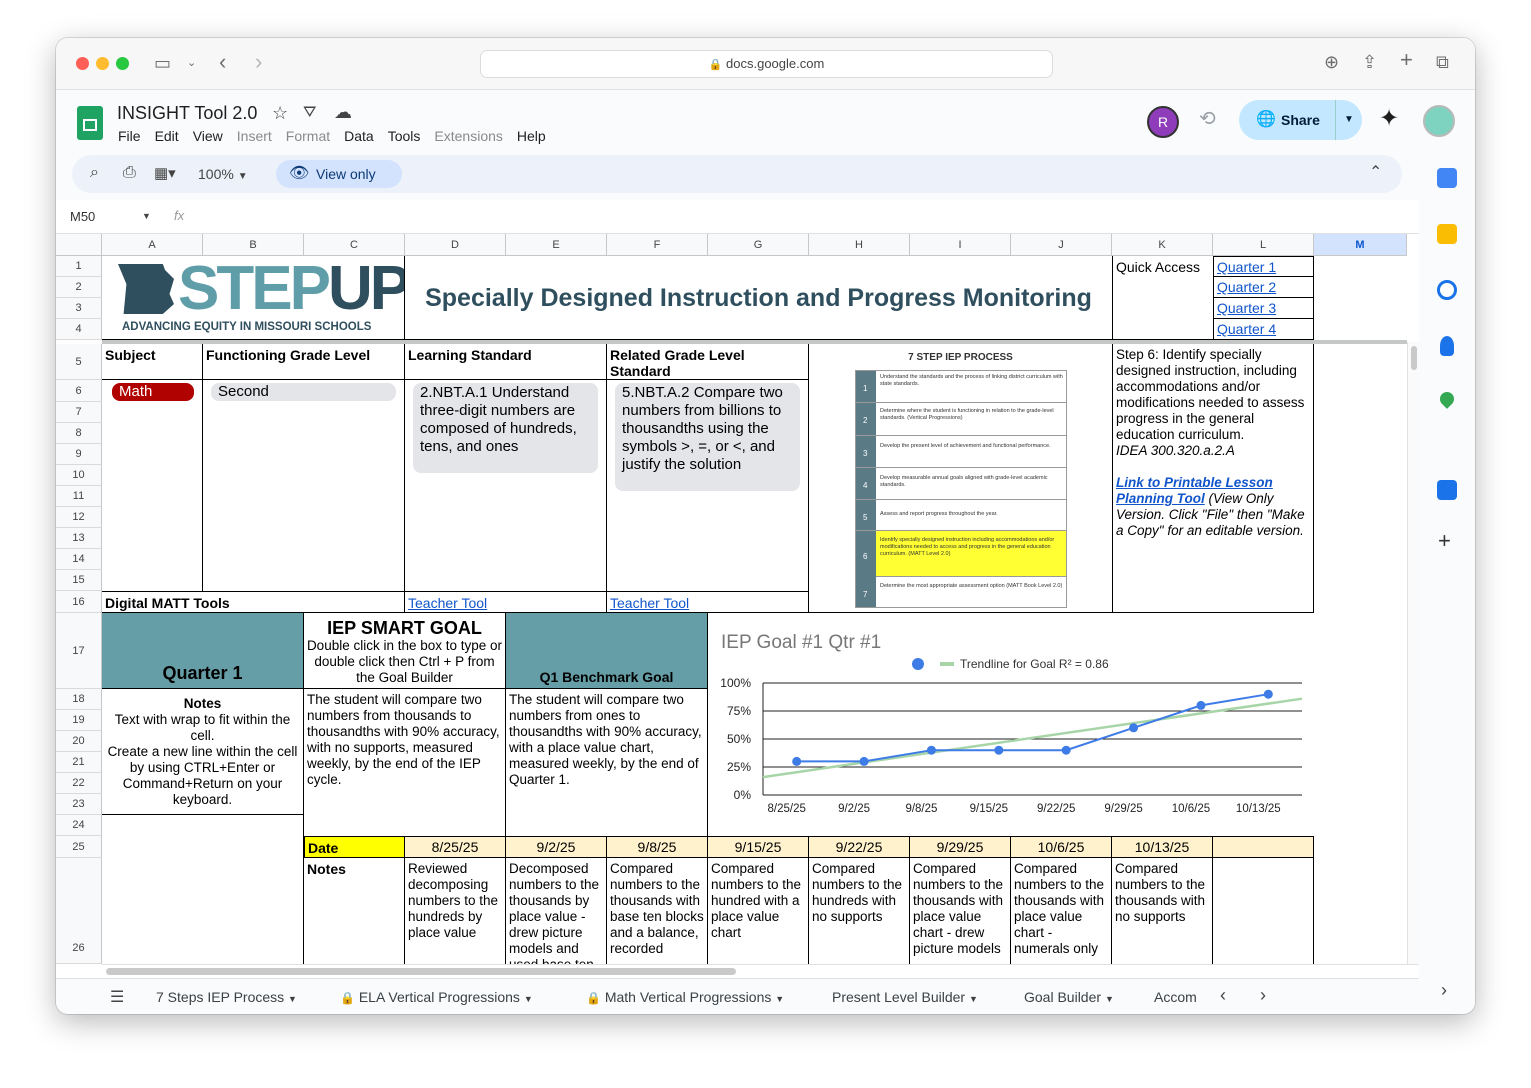  Describe the element at coordinates (79, 287) in the screenshot. I see `row-header: 2` at that location.